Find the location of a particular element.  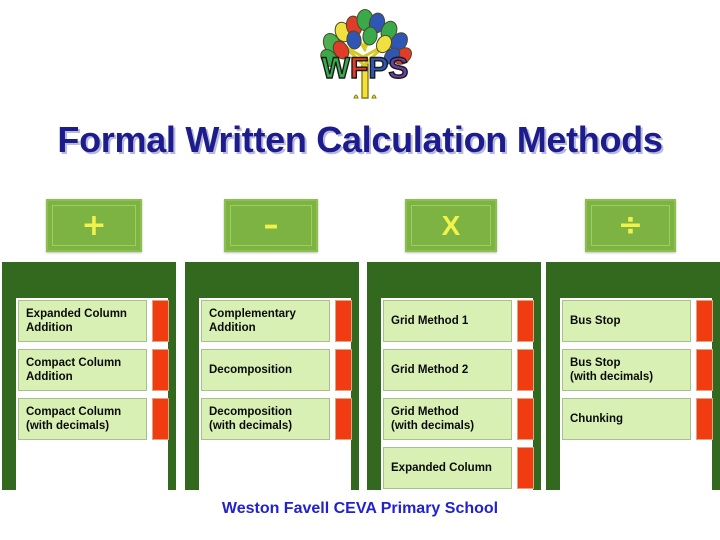

method-item-label: Expanded Column Addition is located at coordinates (76, 320).